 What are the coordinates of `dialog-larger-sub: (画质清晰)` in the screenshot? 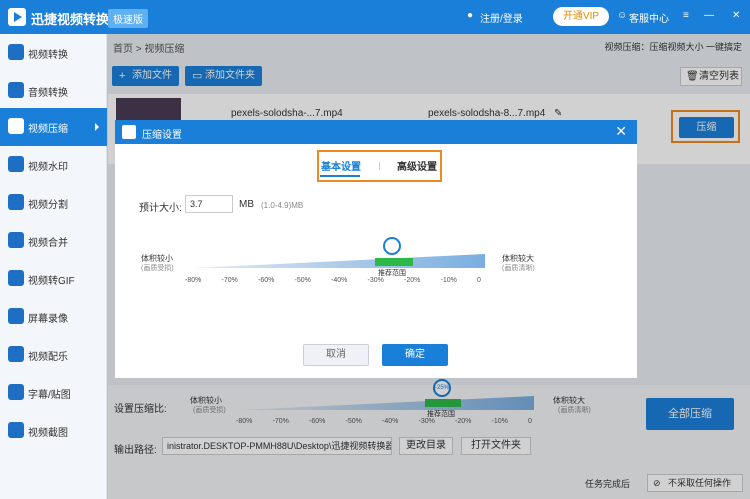 It's located at (518, 268).